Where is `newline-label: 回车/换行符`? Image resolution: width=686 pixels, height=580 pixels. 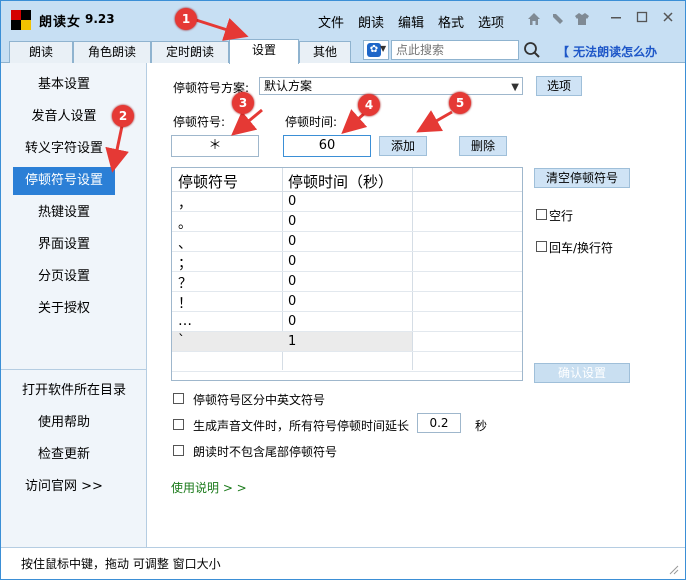 newline-label: 回车/换行符 is located at coordinates (581, 248).